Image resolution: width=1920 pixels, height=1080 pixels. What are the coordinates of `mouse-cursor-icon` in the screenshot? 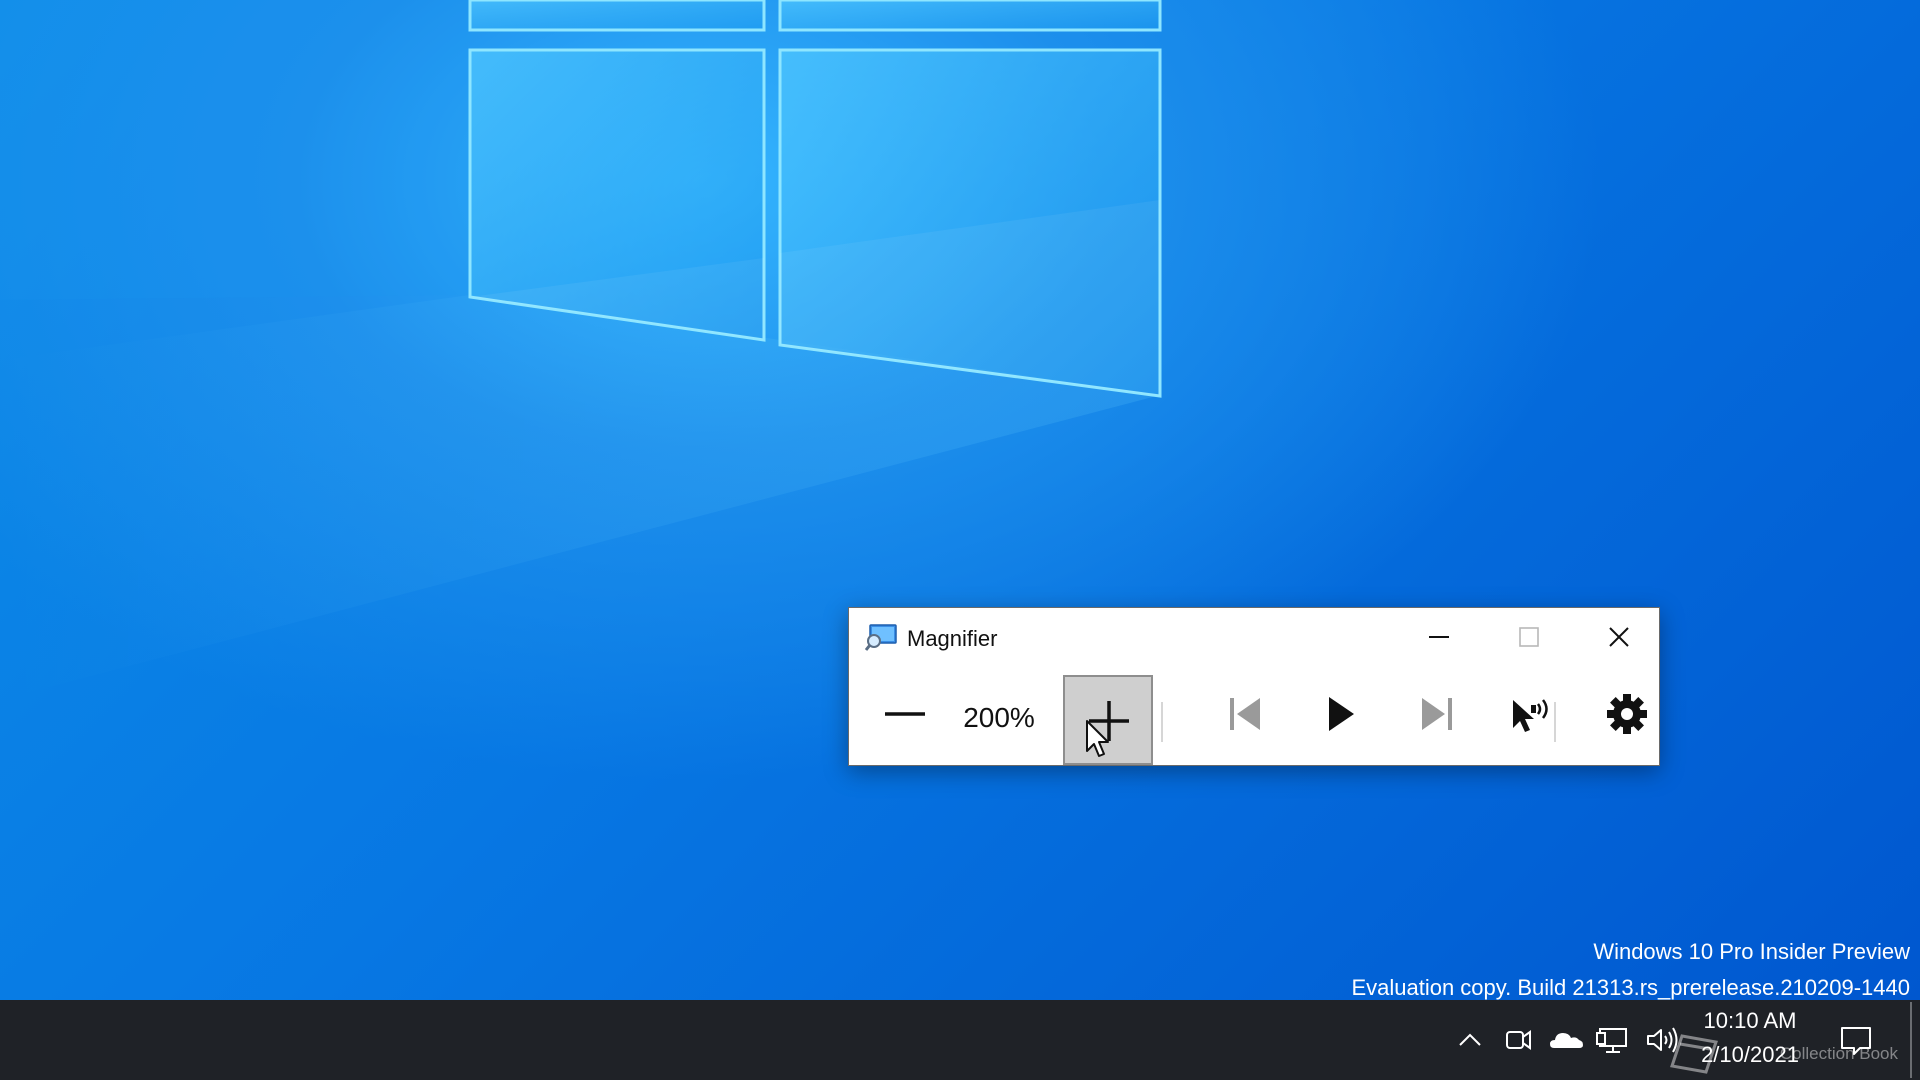 It's located at (1097, 738).